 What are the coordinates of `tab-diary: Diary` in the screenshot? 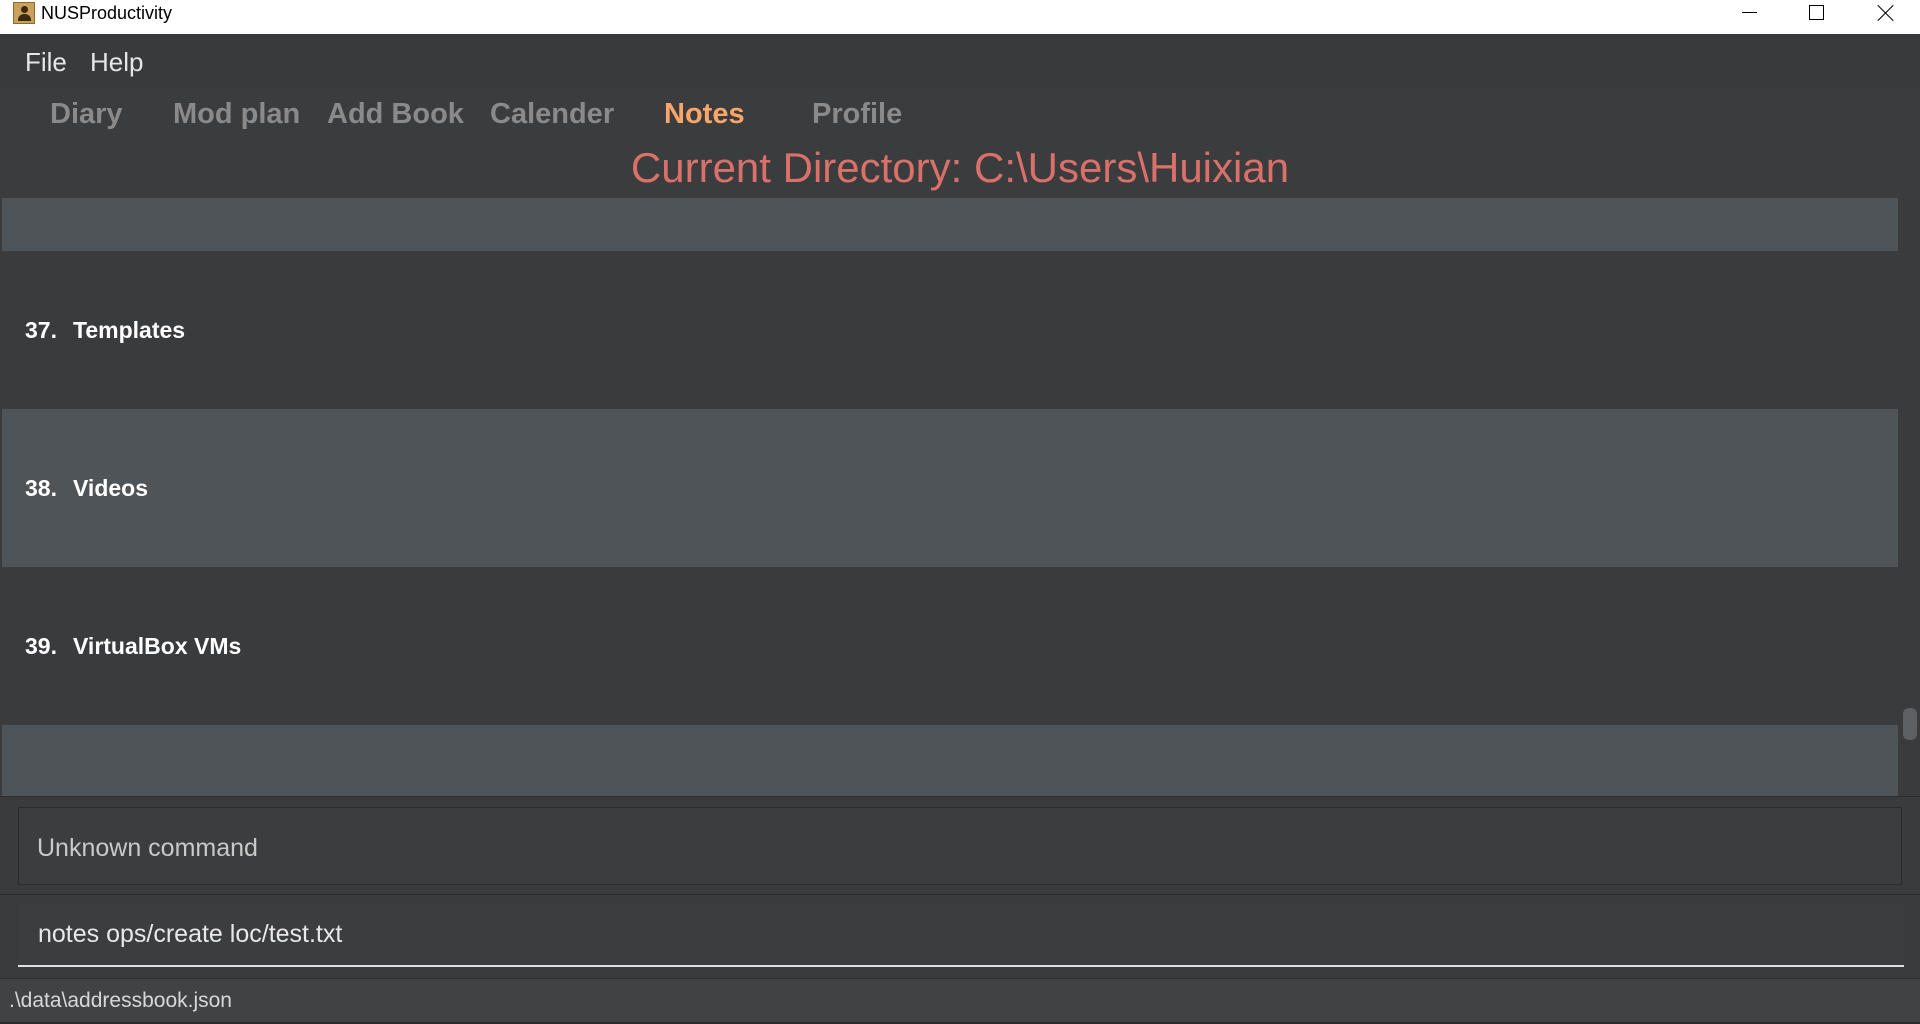 It's located at (86, 114).